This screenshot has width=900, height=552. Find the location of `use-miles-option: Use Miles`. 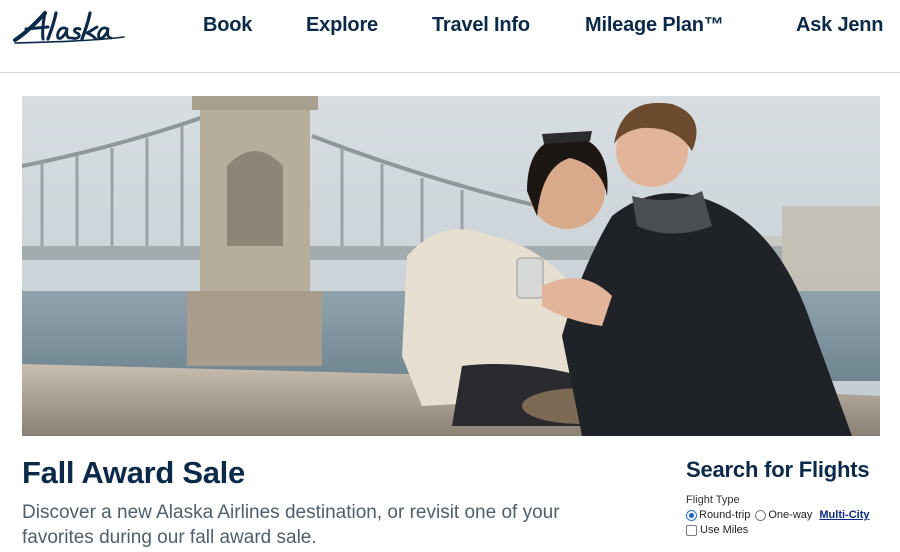

use-miles-option: Use Miles is located at coordinates (717, 530).